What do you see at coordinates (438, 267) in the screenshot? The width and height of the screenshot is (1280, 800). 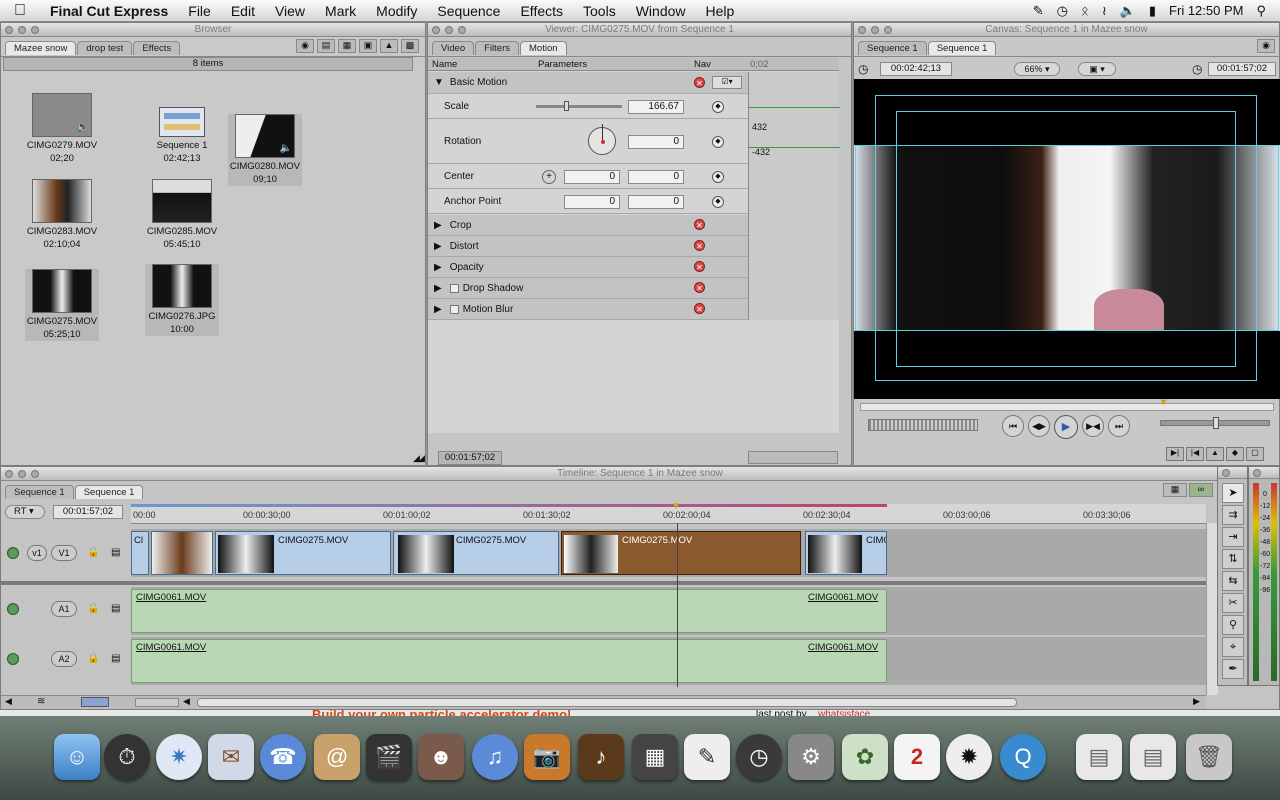 I see `disclosure-closed-icon: ▶` at bounding box center [438, 267].